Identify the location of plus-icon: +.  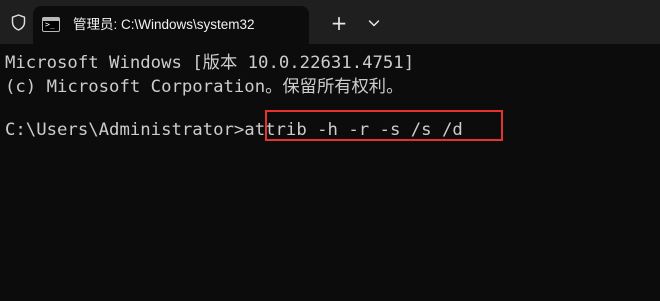
(339, 23).